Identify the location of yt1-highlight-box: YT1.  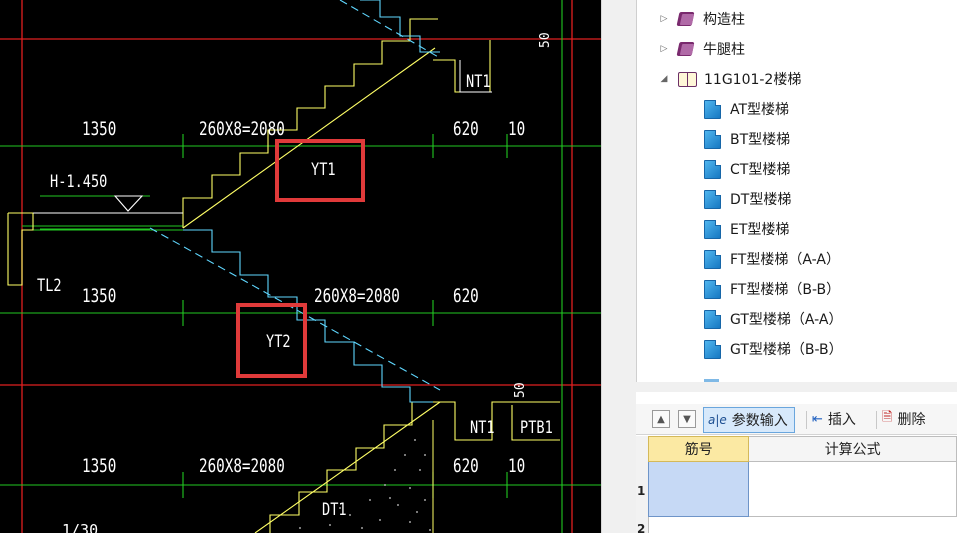
(320, 170).